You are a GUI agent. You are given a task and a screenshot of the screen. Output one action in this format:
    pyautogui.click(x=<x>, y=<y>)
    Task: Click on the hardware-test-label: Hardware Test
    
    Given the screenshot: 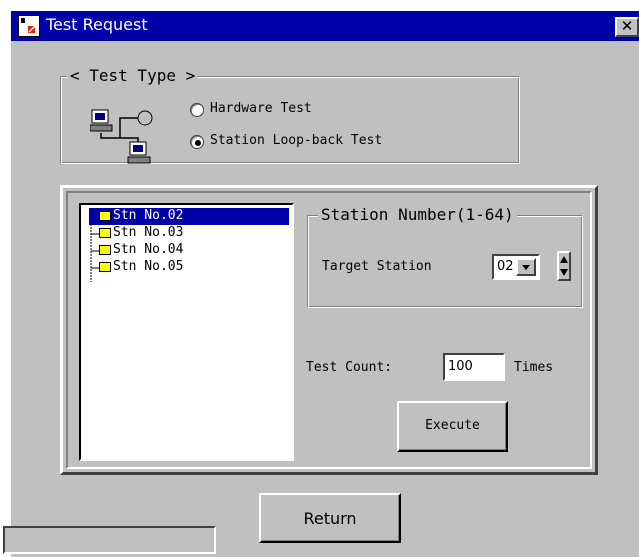 What is the action you would take?
    pyautogui.click(x=261, y=108)
    